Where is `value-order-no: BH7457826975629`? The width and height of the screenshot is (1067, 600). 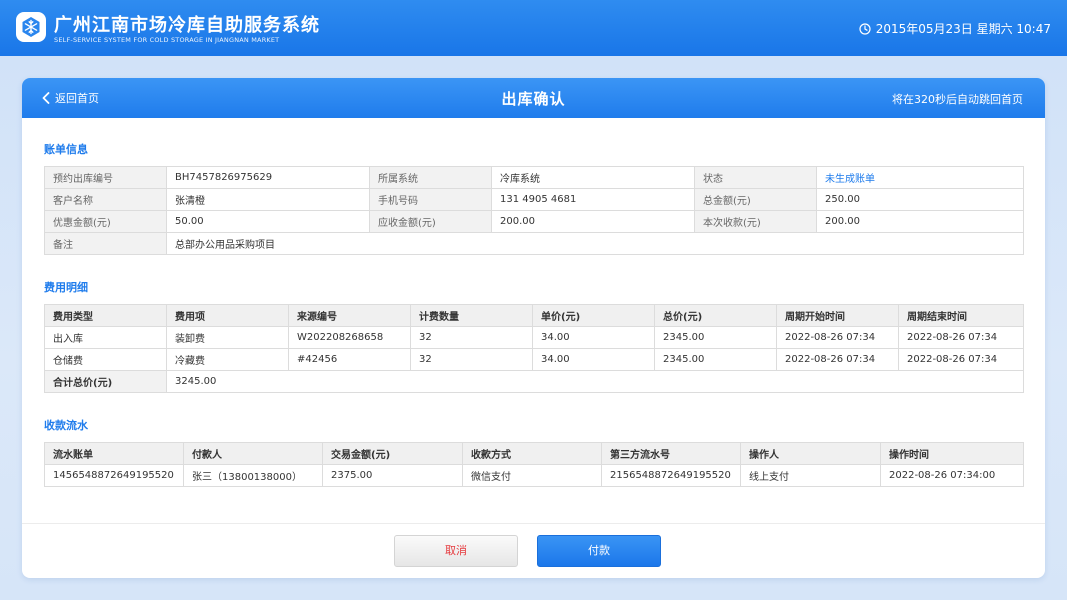 value-order-no: BH7457826975629 is located at coordinates (268, 177).